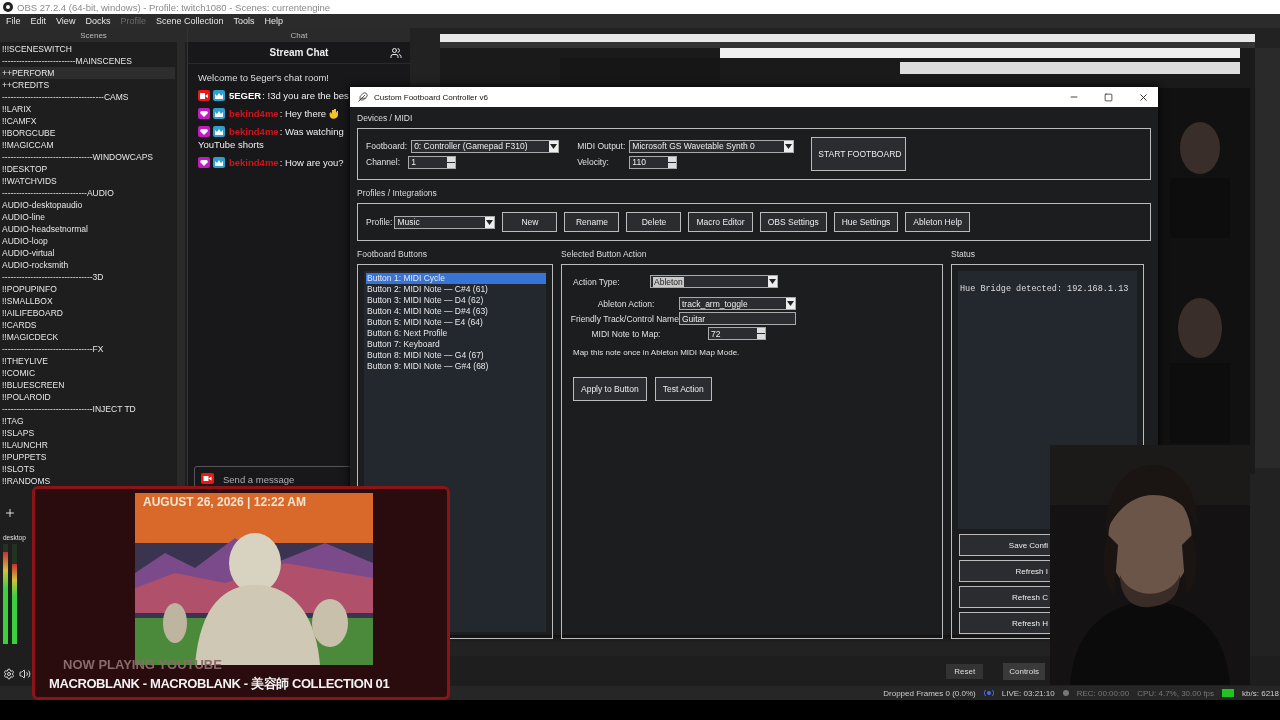 The image size is (1280, 720). I want to click on speaker-icon, so click(25, 674).